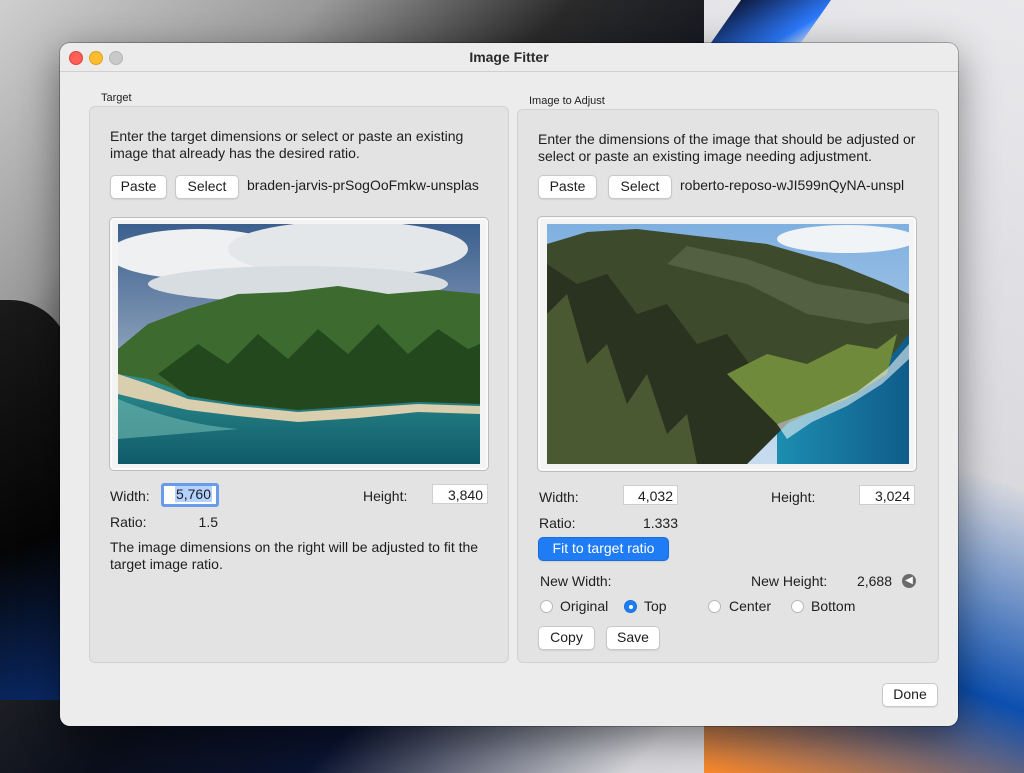 This screenshot has width=1024, height=773. What do you see at coordinates (750, 606) in the screenshot?
I see `anchor-center-label: Center` at bounding box center [750, 606].